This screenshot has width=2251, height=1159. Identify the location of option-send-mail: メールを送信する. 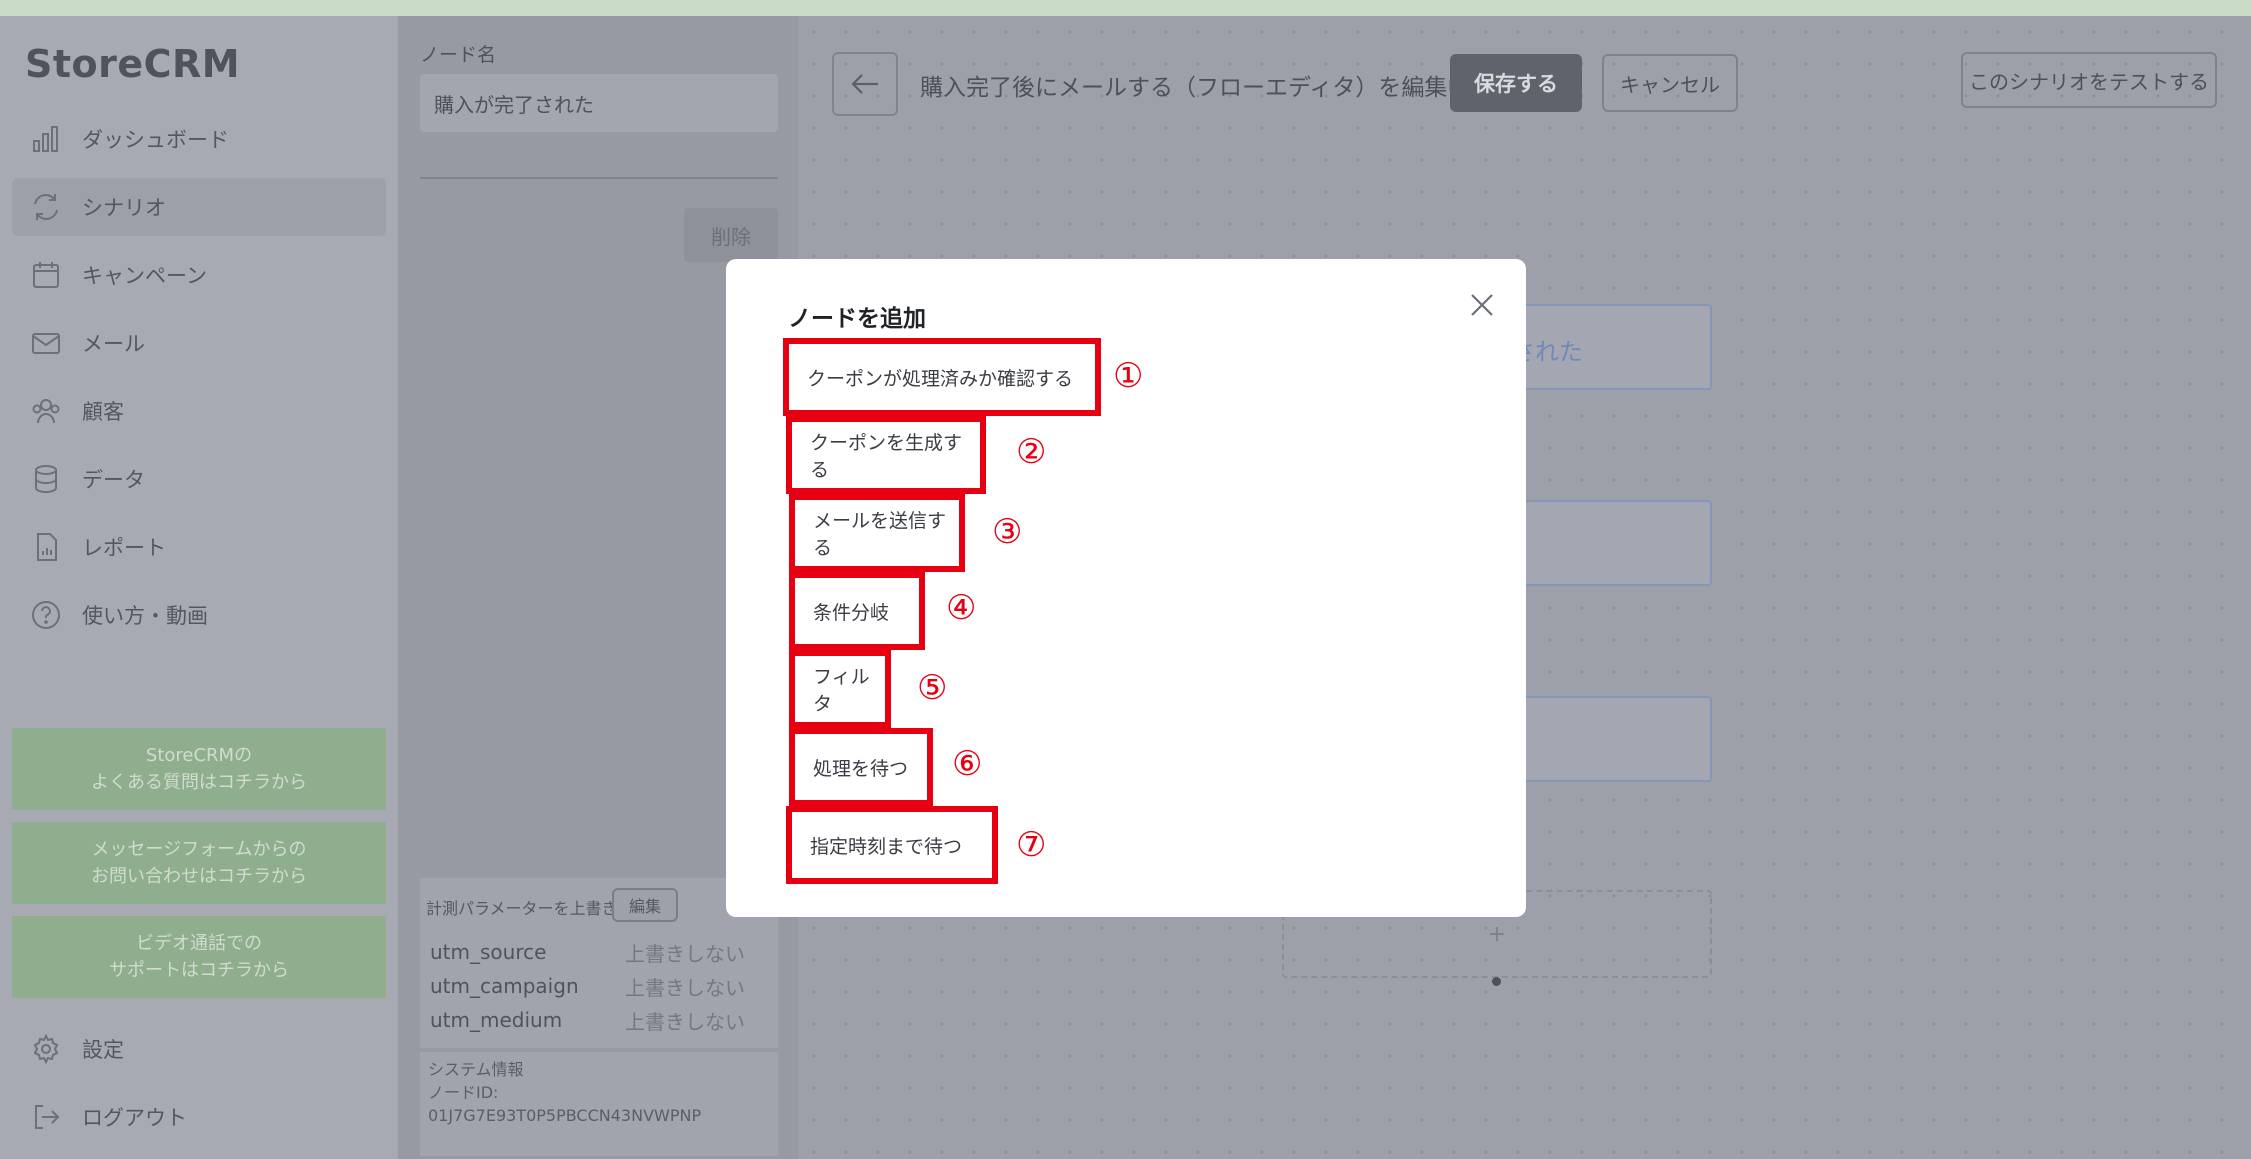
(877, 533).